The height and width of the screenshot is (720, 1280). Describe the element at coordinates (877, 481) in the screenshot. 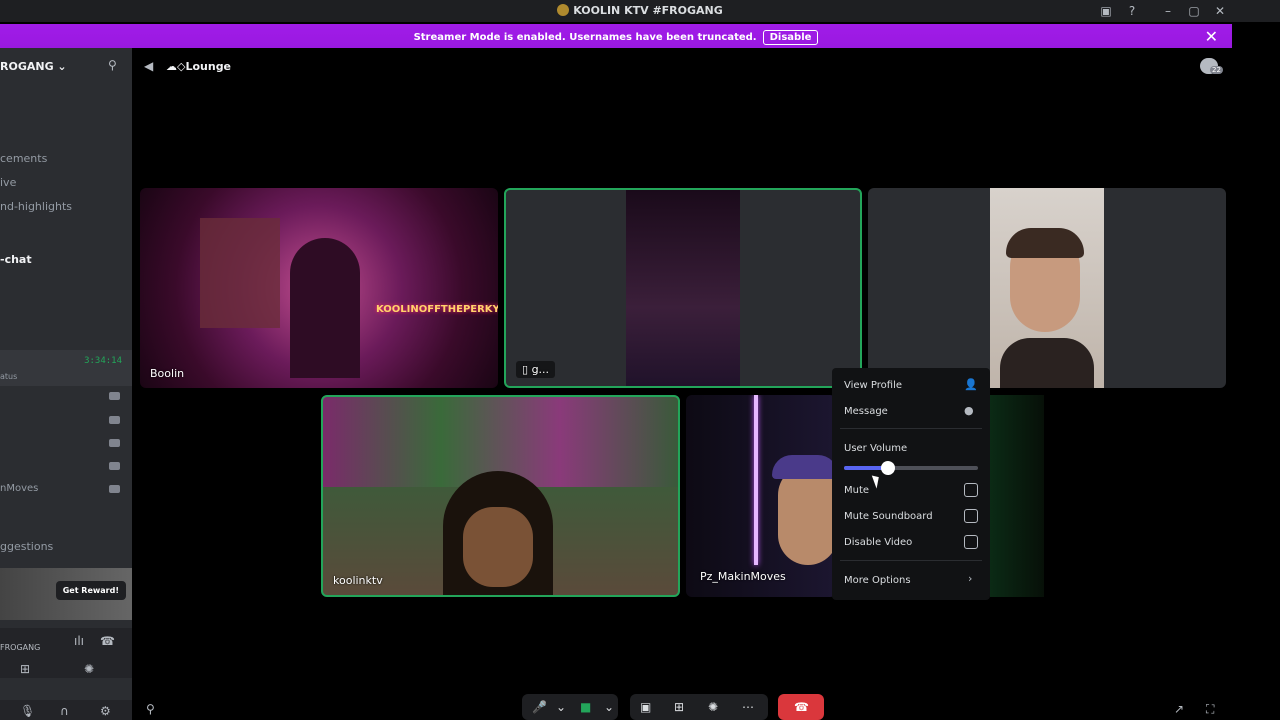

I see `mouse-cursor-icon` at that location.